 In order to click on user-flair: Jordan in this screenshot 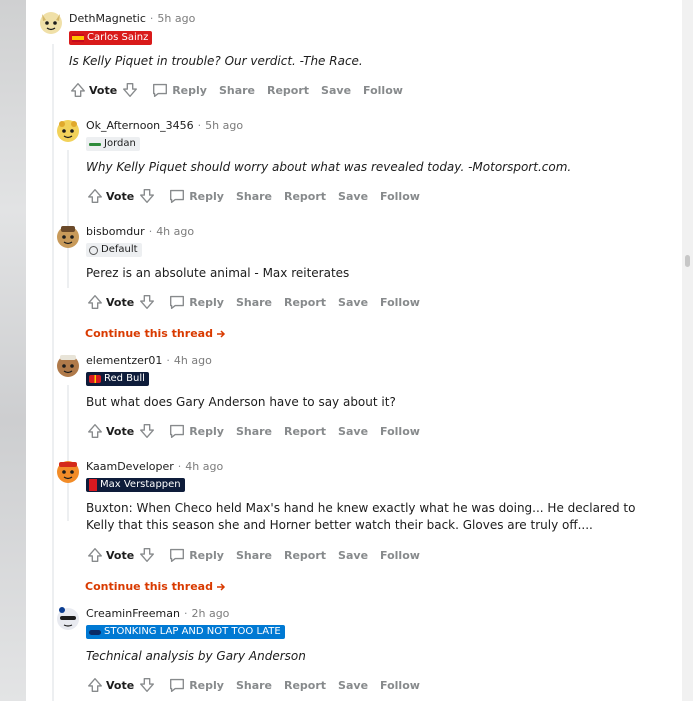, I will do `click(113, 144)`.